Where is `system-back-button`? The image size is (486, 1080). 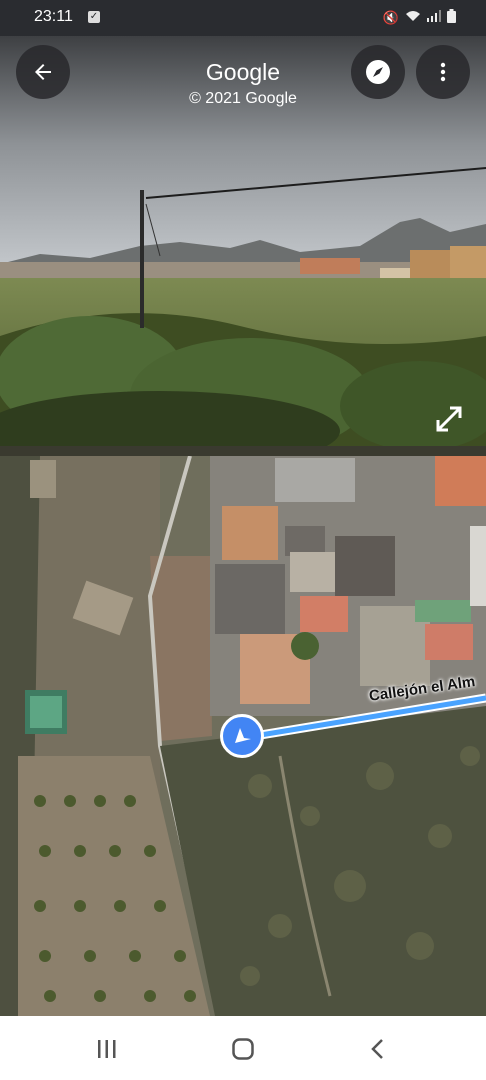 system-back-button is located at coordinates (378, 1049).